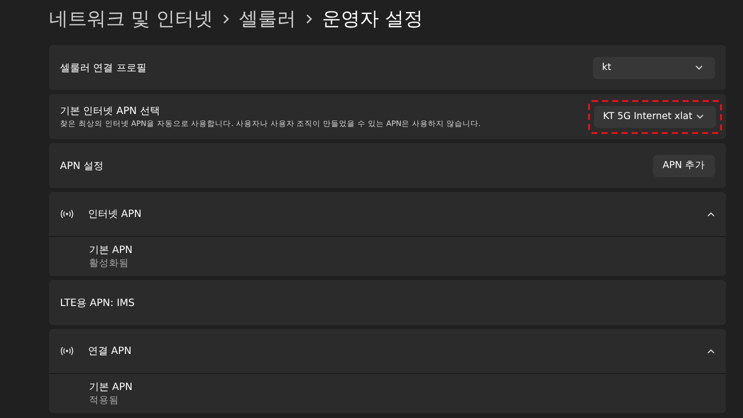  I want to click on apn-status: 적용됨, so click(104, 400).